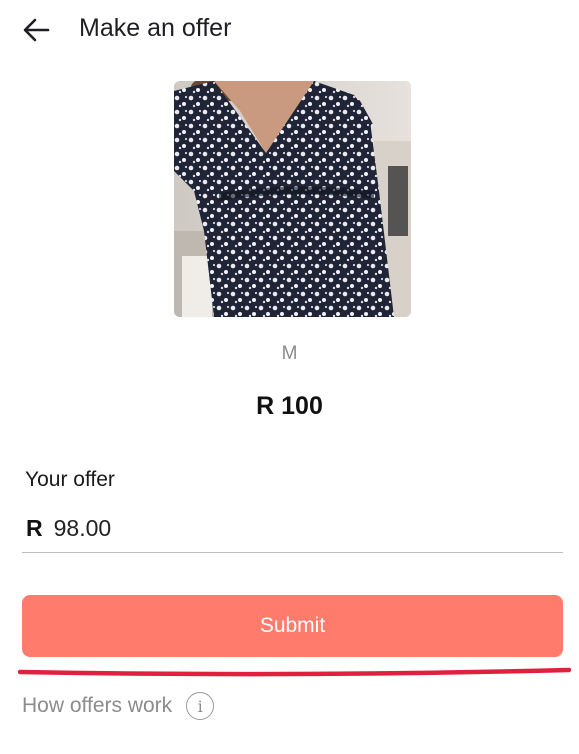 This screenshot has width=579, height=754. I want to click on page-title: Make an offer, so click(155, 28).